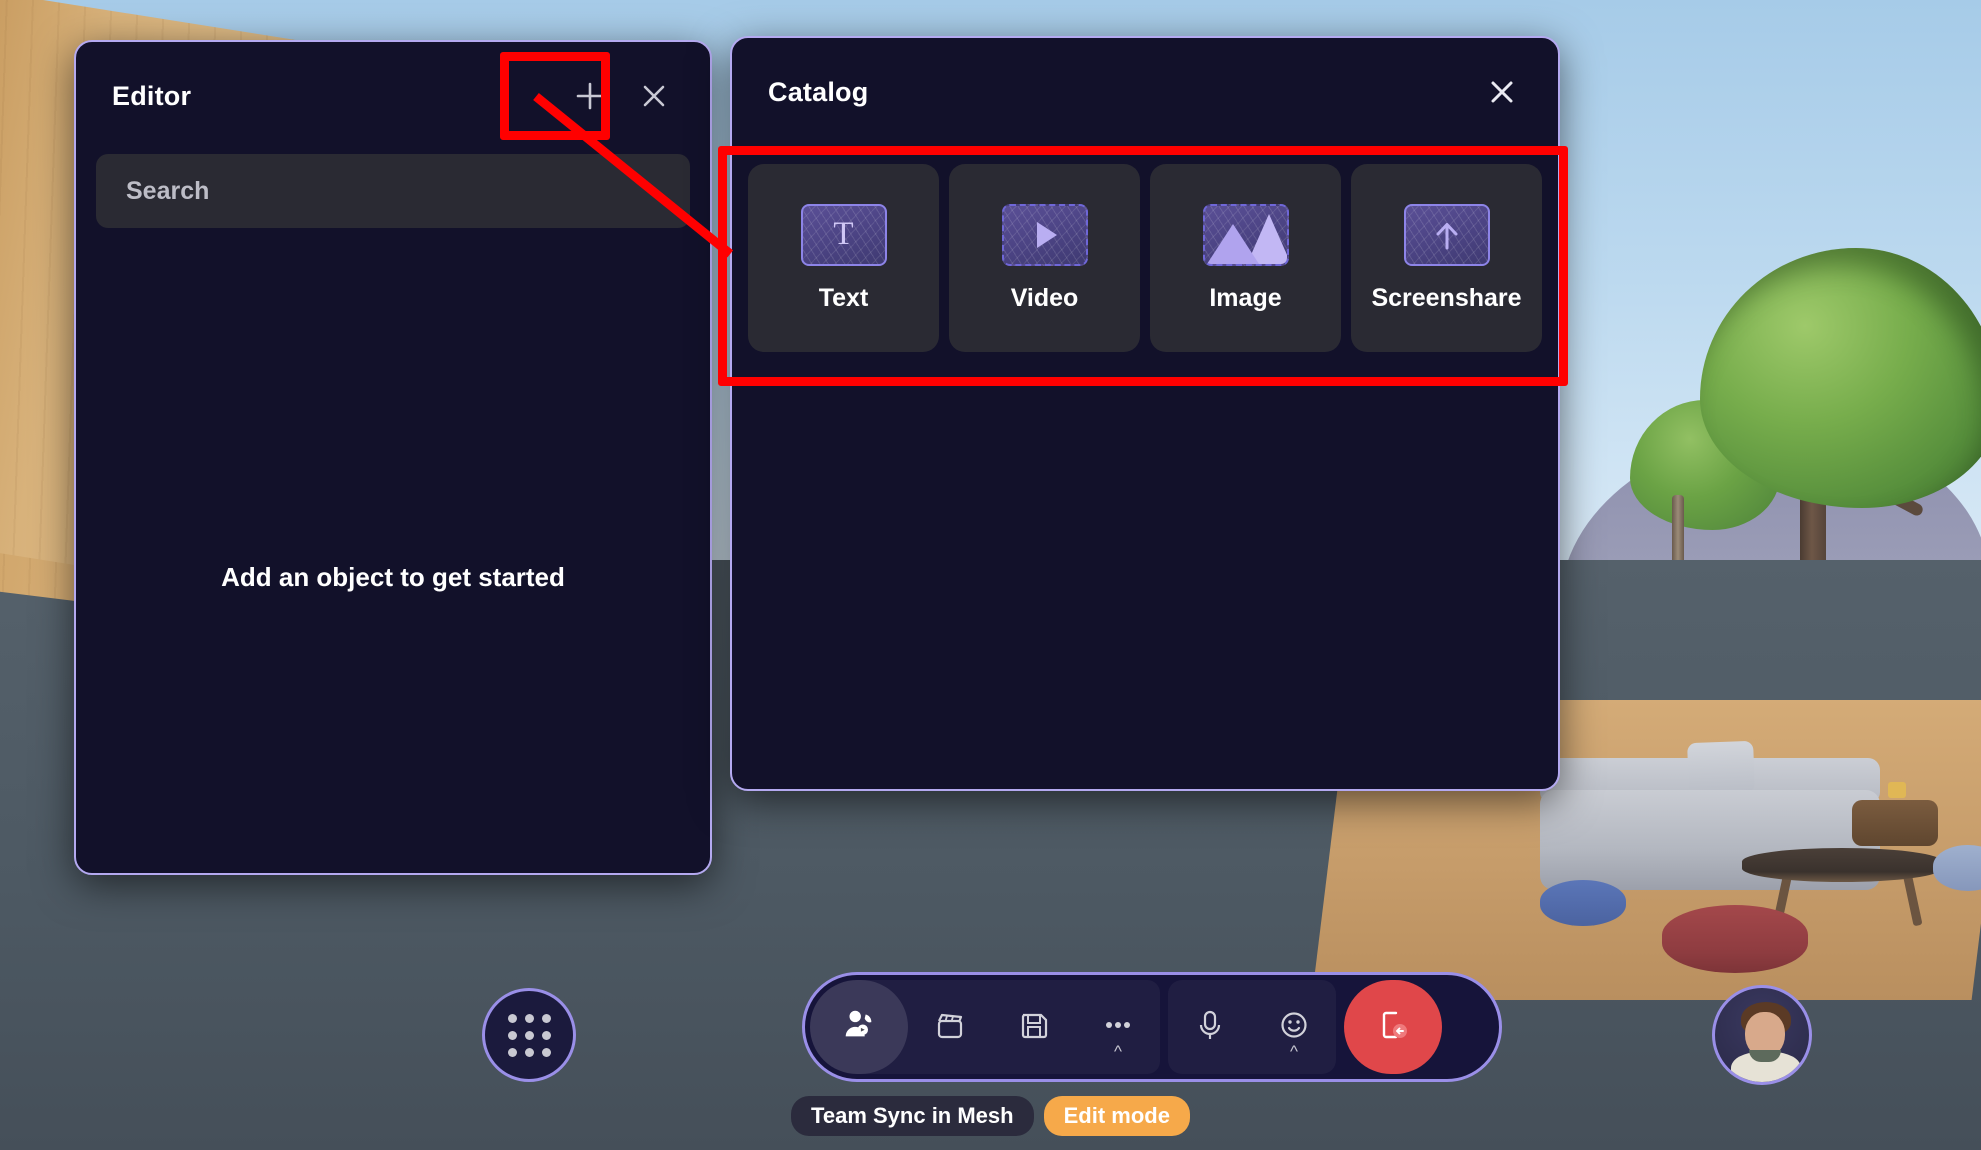  Describe the element at coordinates (1721, 768) in the screenshot. I see `sofa-cushion` at that location.